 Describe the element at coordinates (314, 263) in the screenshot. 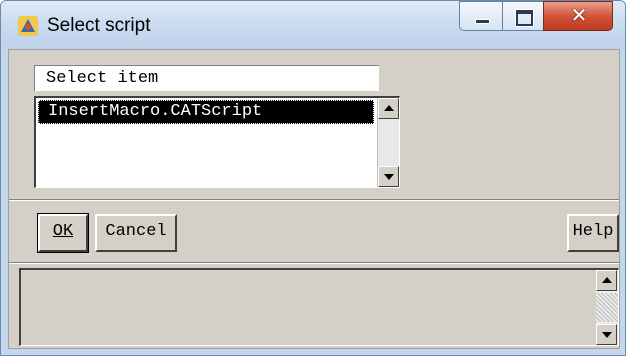

I see `divider-bottom` at that location.